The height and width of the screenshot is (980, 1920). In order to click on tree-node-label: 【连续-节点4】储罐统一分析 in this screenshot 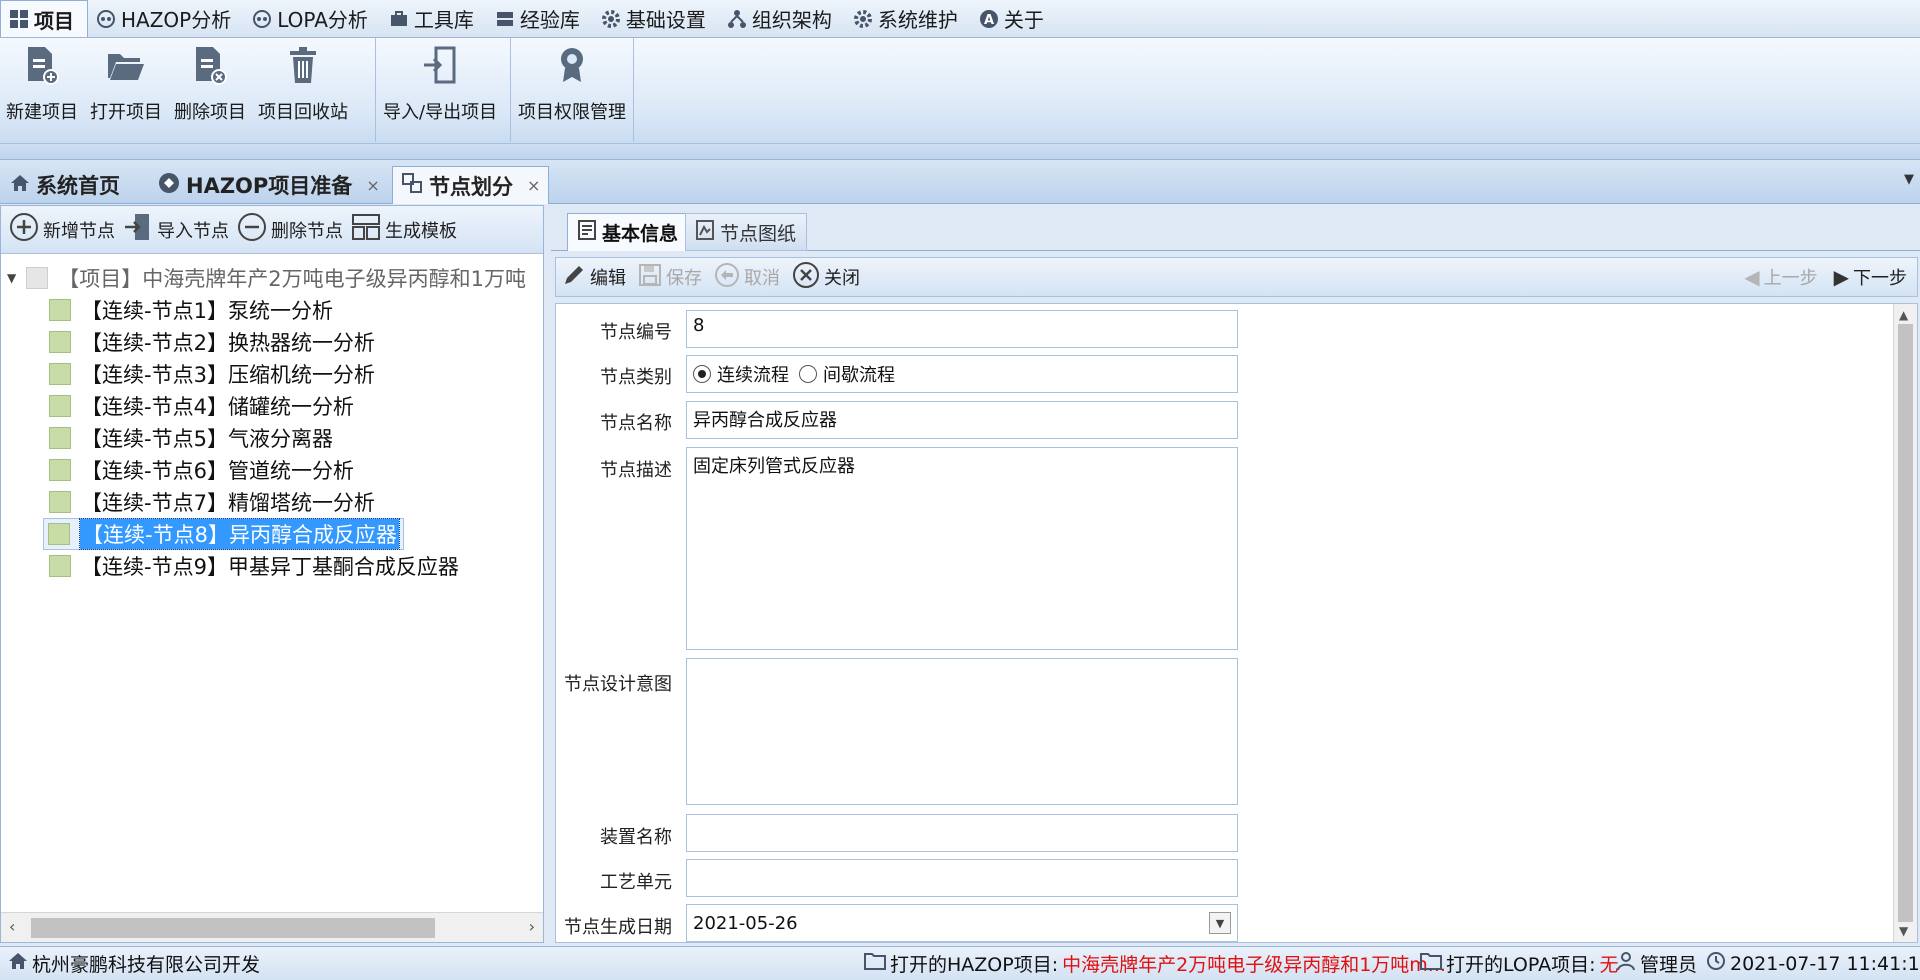, I will do `click(217, 407)`.